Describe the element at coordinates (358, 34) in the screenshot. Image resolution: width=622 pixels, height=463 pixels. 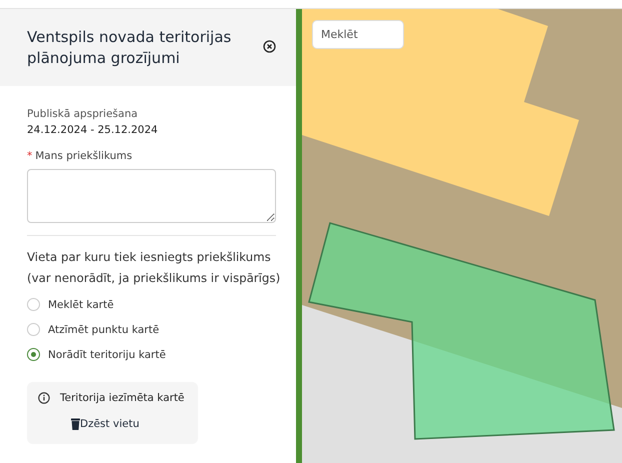
I see `search-field: Meklēt` at that location.